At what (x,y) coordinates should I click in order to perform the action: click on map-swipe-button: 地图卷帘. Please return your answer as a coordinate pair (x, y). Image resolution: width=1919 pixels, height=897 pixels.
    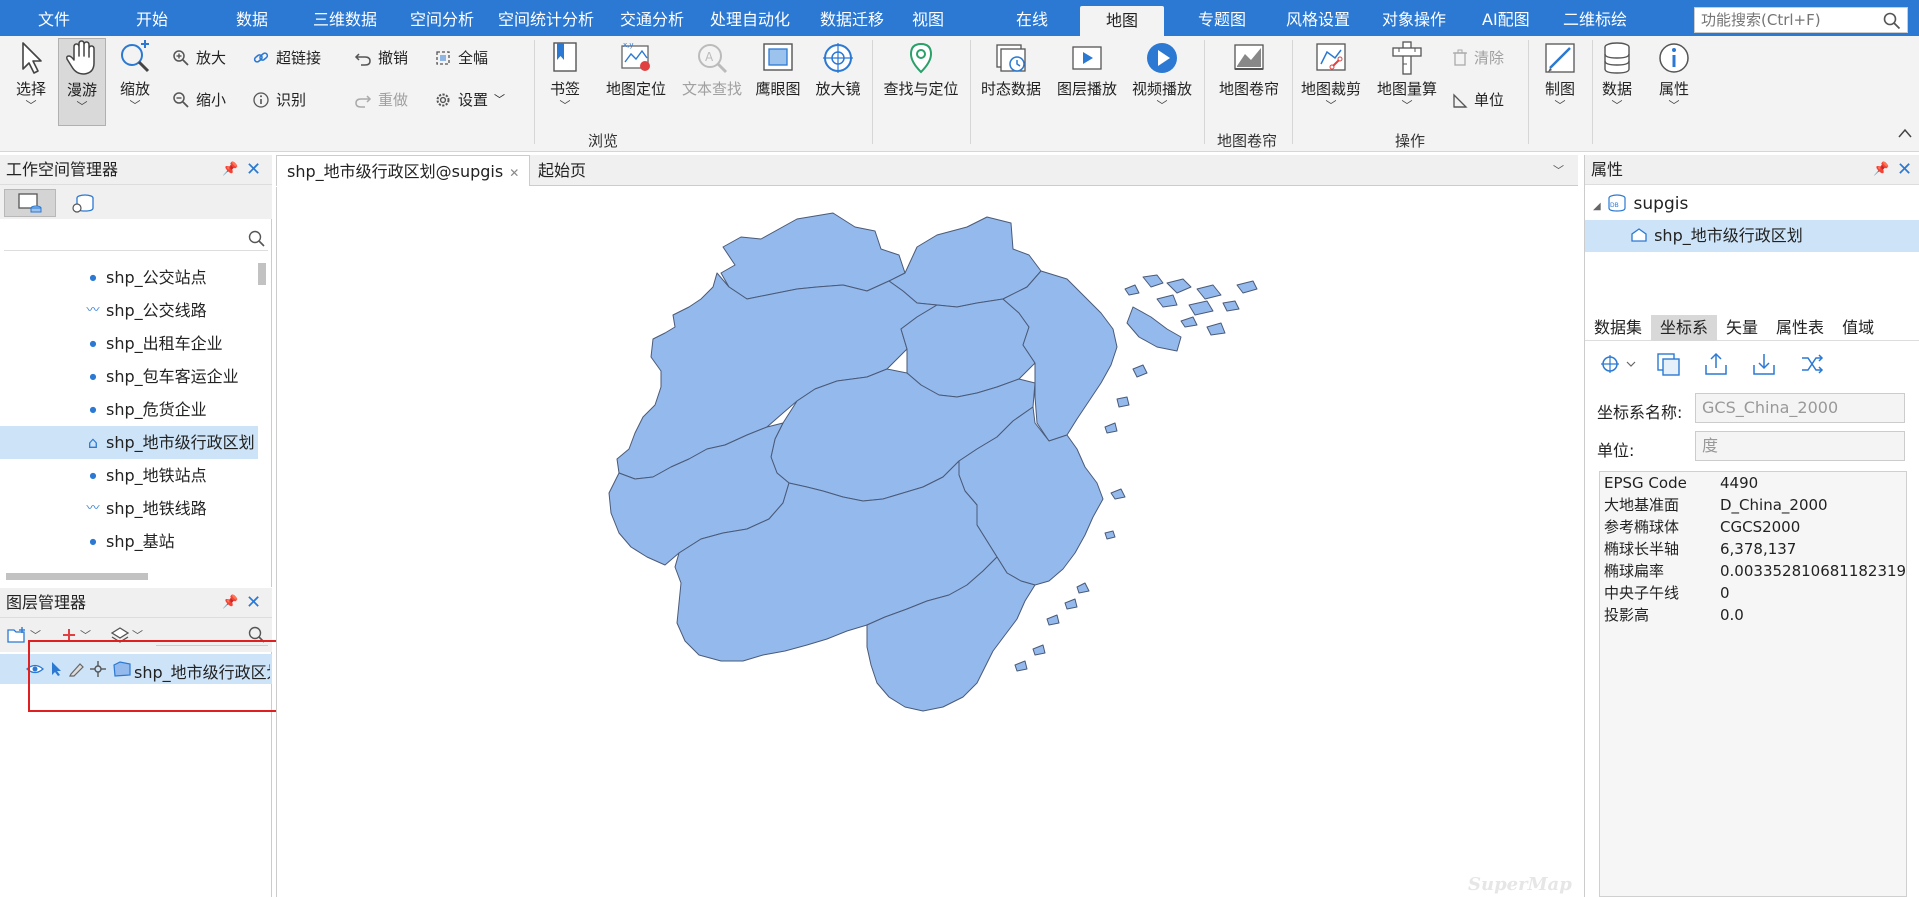
    Looking at the image, I should click on (1249, 69).